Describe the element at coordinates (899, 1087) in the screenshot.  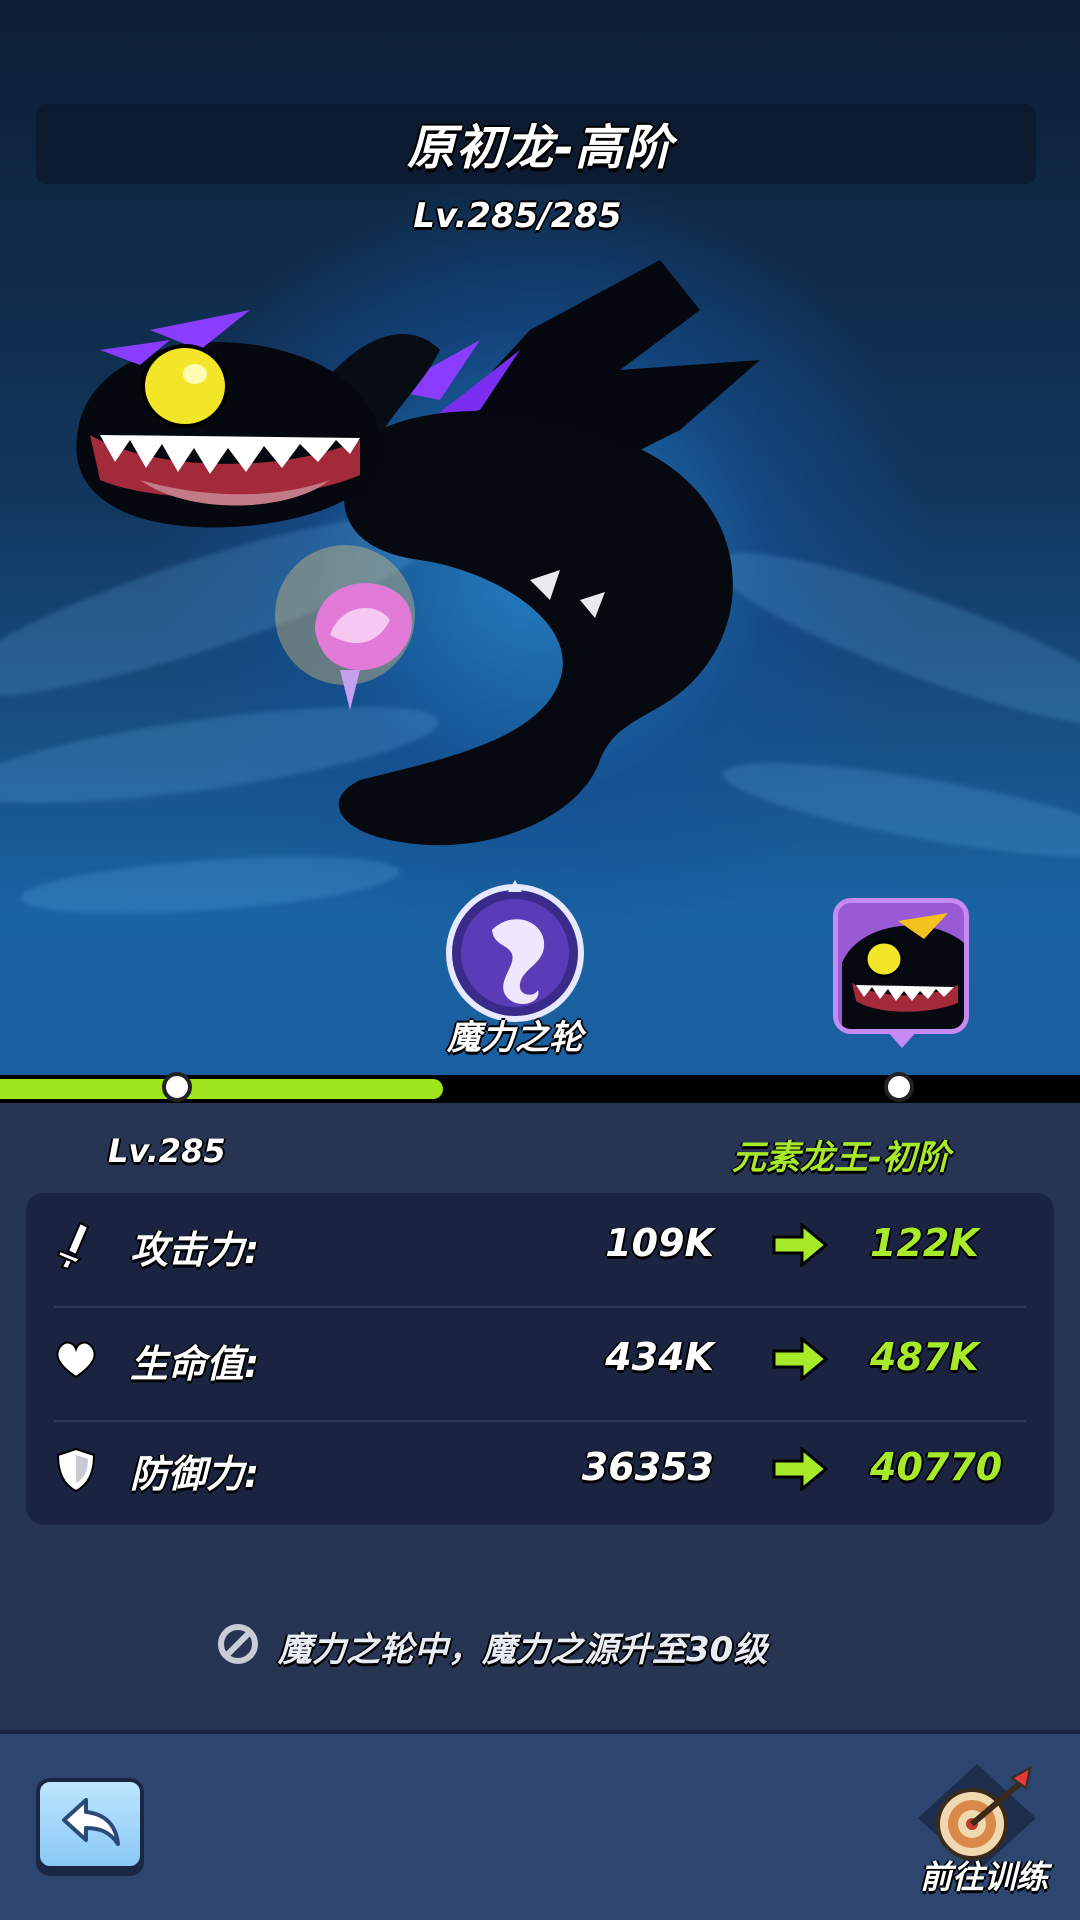
I see `next-form-marker` at that location.